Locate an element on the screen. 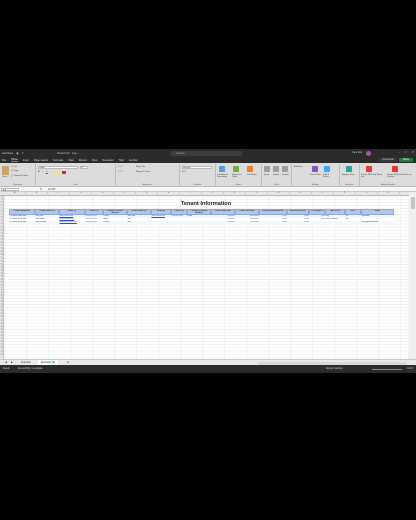 The width and height of the screenshot is (416, 520). font-color-icon is located at coordinates (64, 172).